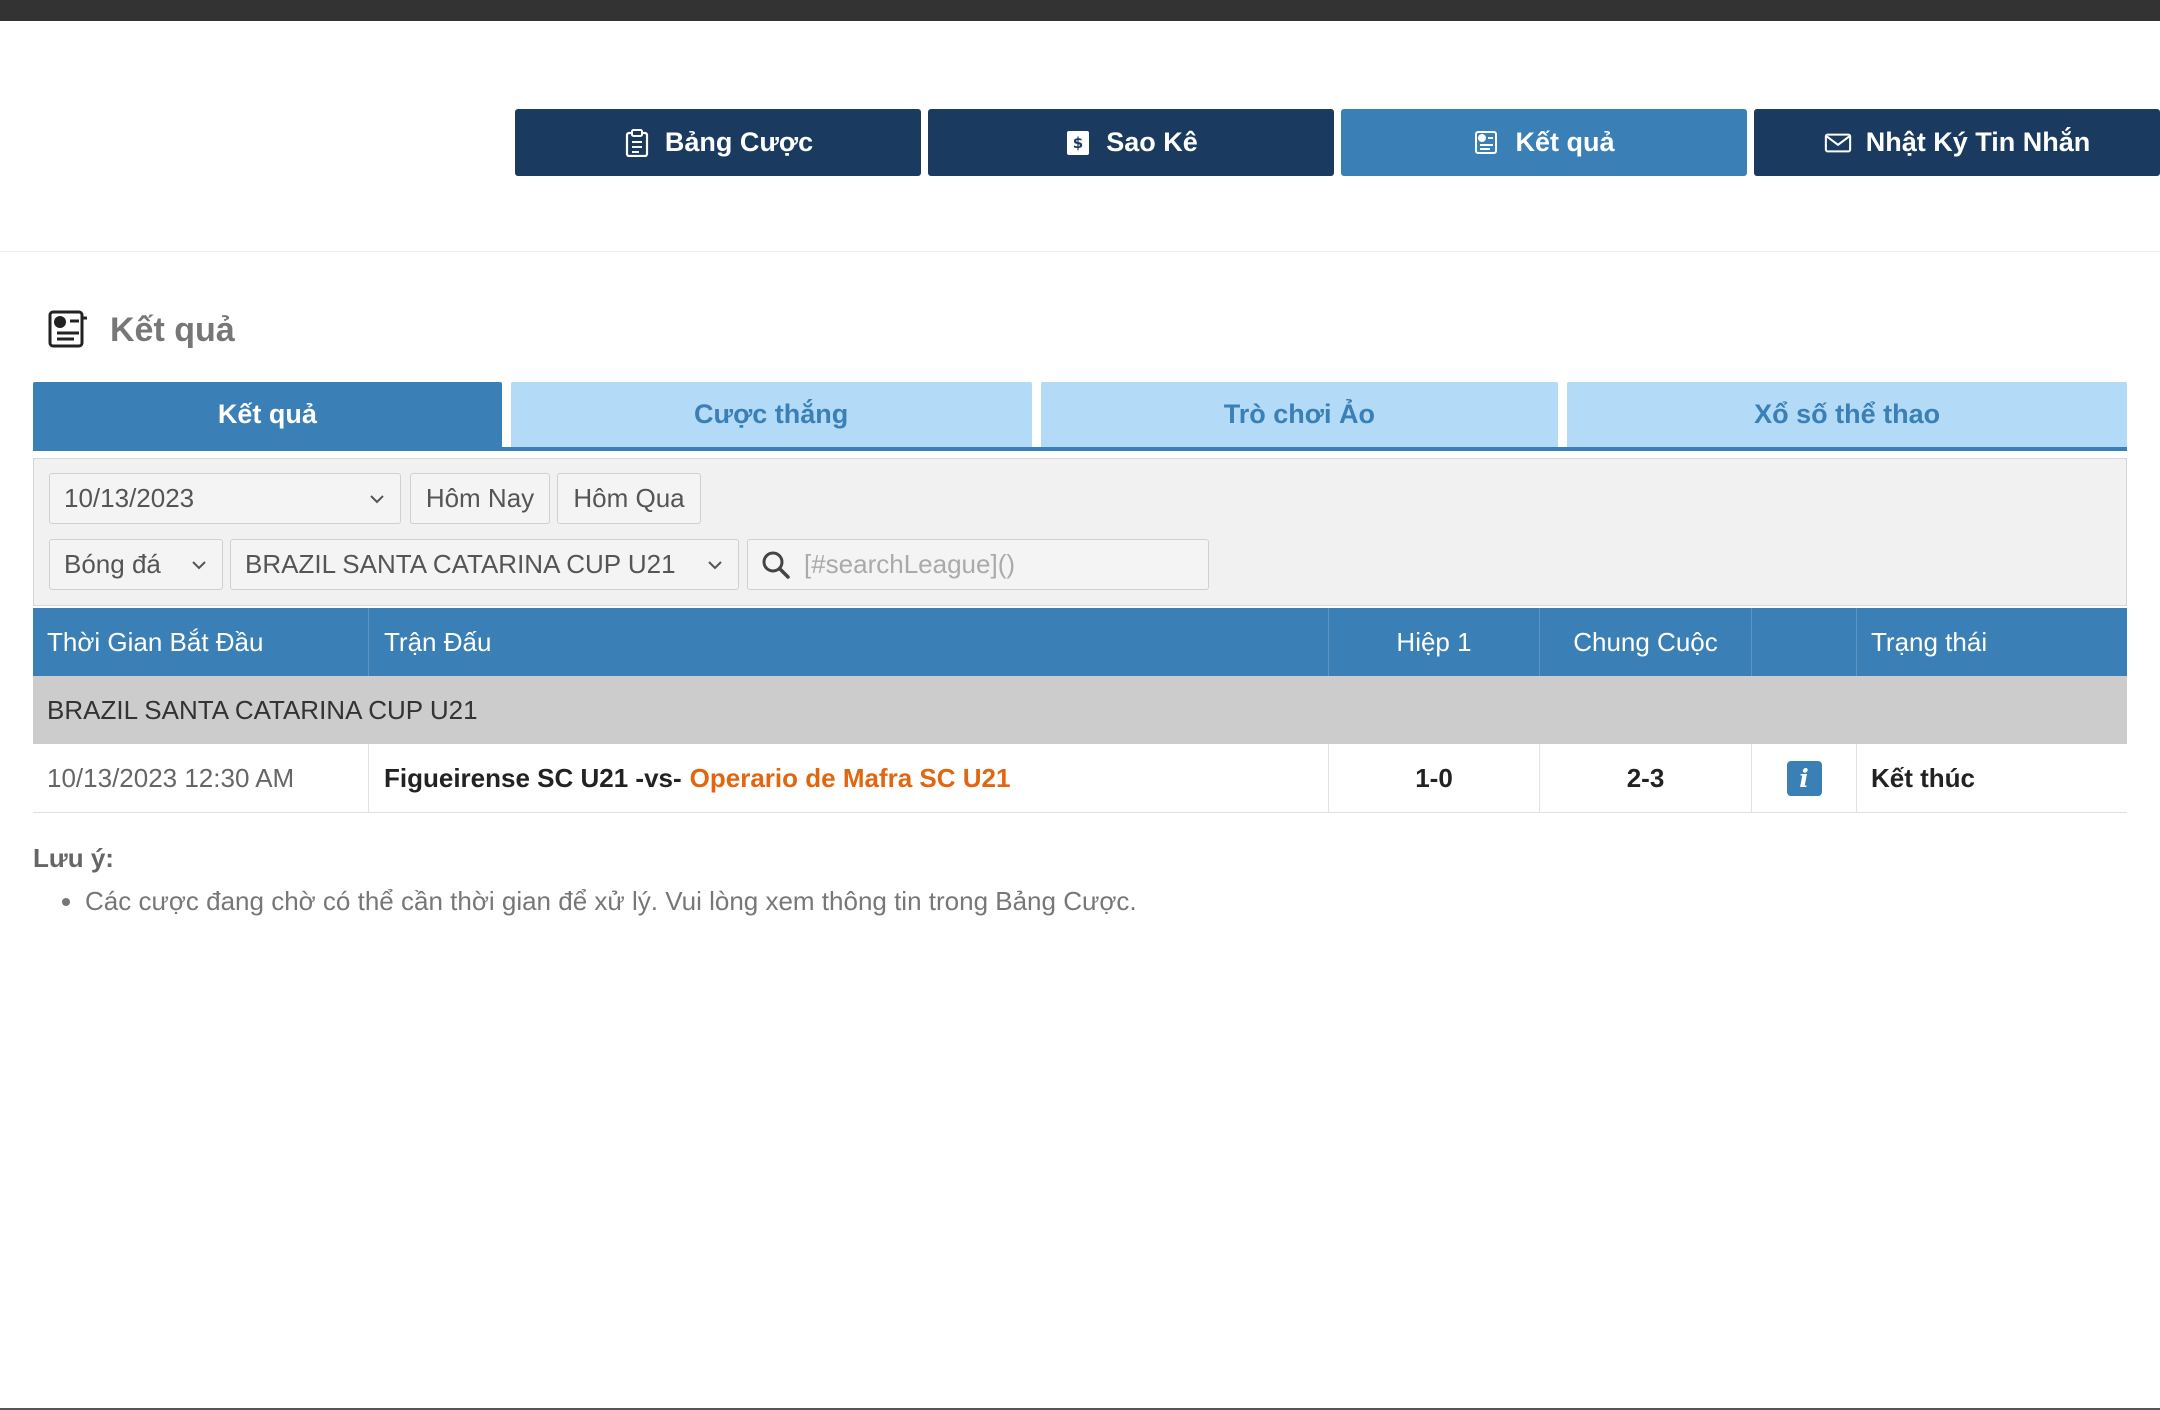 The image size is (2160, 1410). I want to click on today-button: Hôm Nay, so click(480, 498).